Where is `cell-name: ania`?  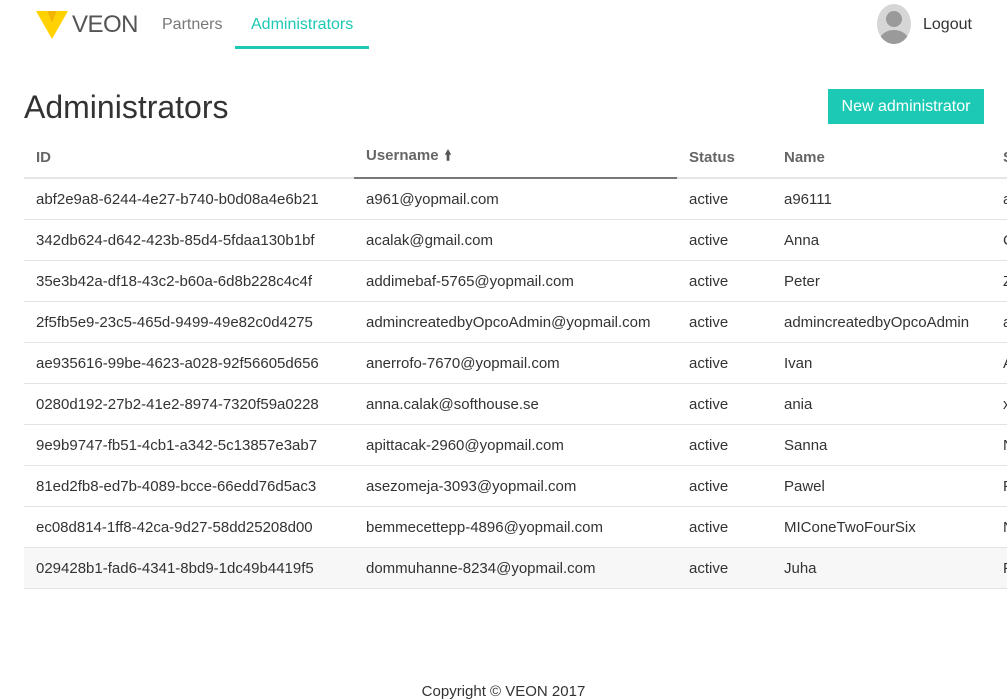 cell-name: ania is located at coordinates (881, 404).